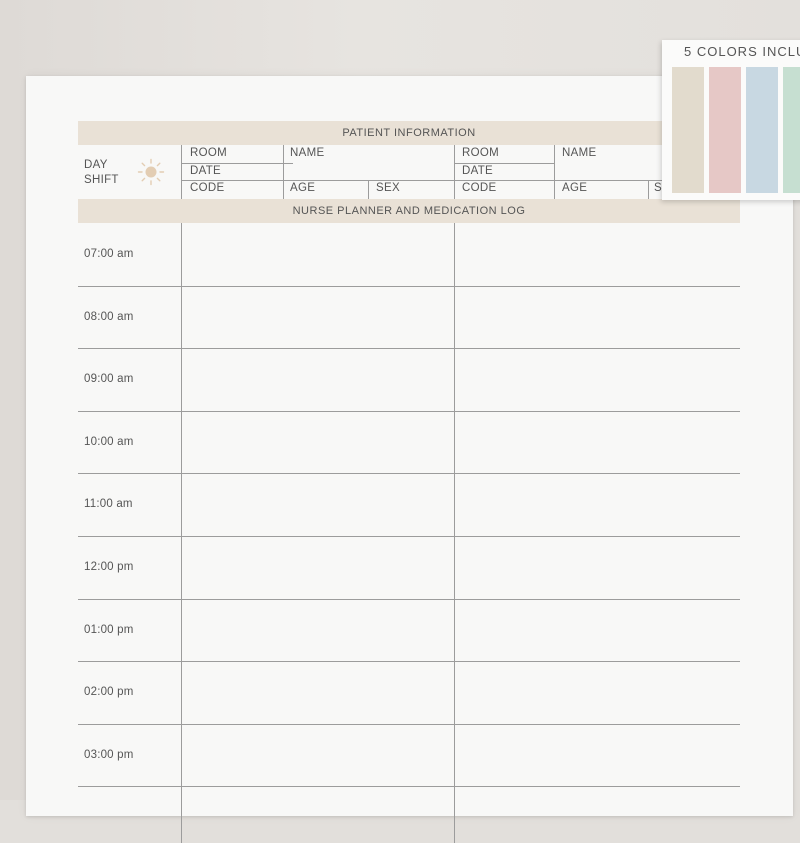 This screenshot has width=800, height=843. I want to click on name-field-1: NAME, so click(307, 153).